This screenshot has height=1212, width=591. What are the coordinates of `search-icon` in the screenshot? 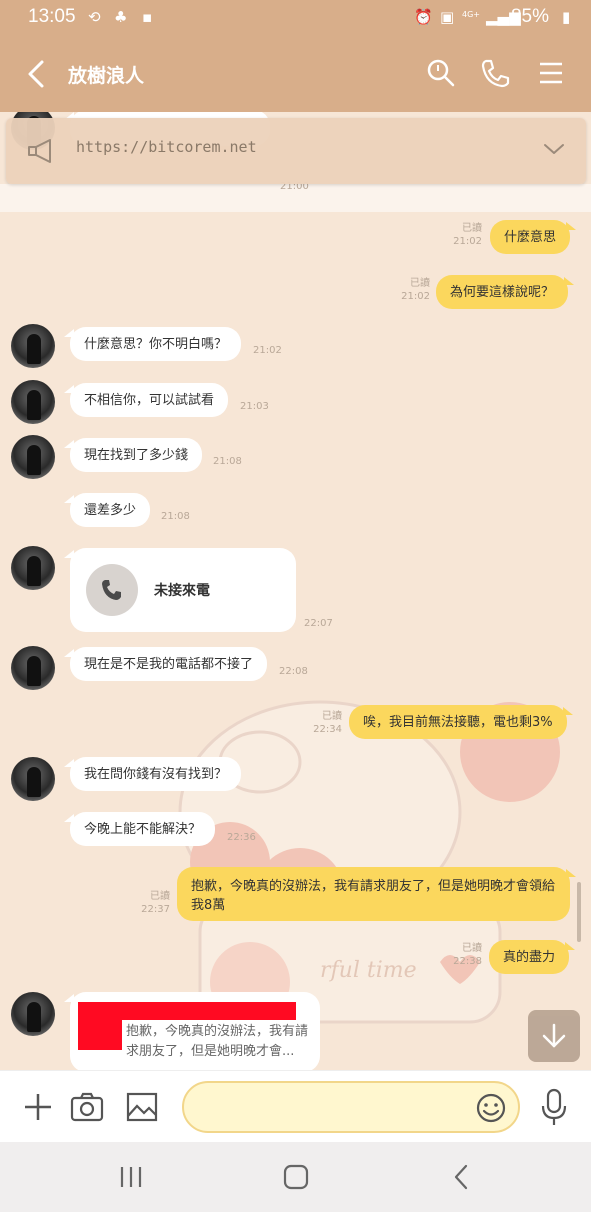 It's located at (441, 73).